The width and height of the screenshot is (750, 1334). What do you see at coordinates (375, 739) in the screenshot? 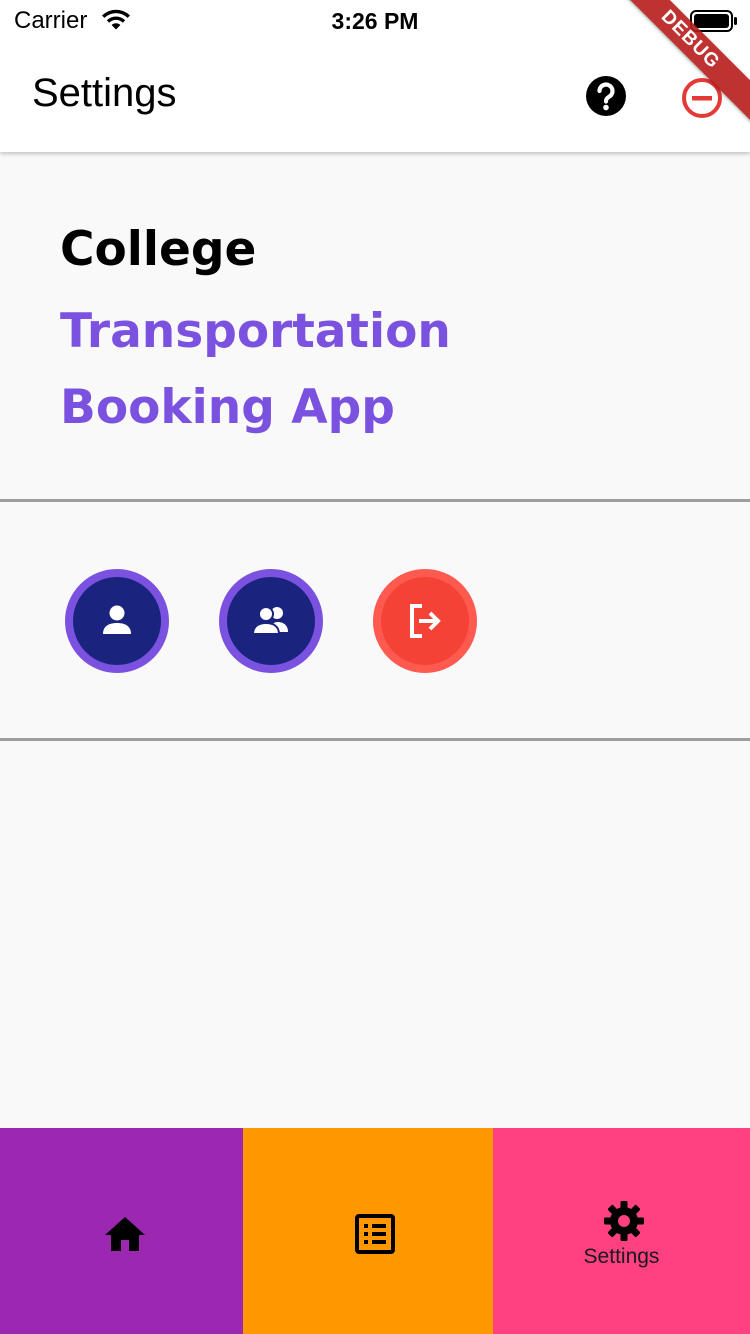
I see `divider-bottom` at bounding box center [375, 739].